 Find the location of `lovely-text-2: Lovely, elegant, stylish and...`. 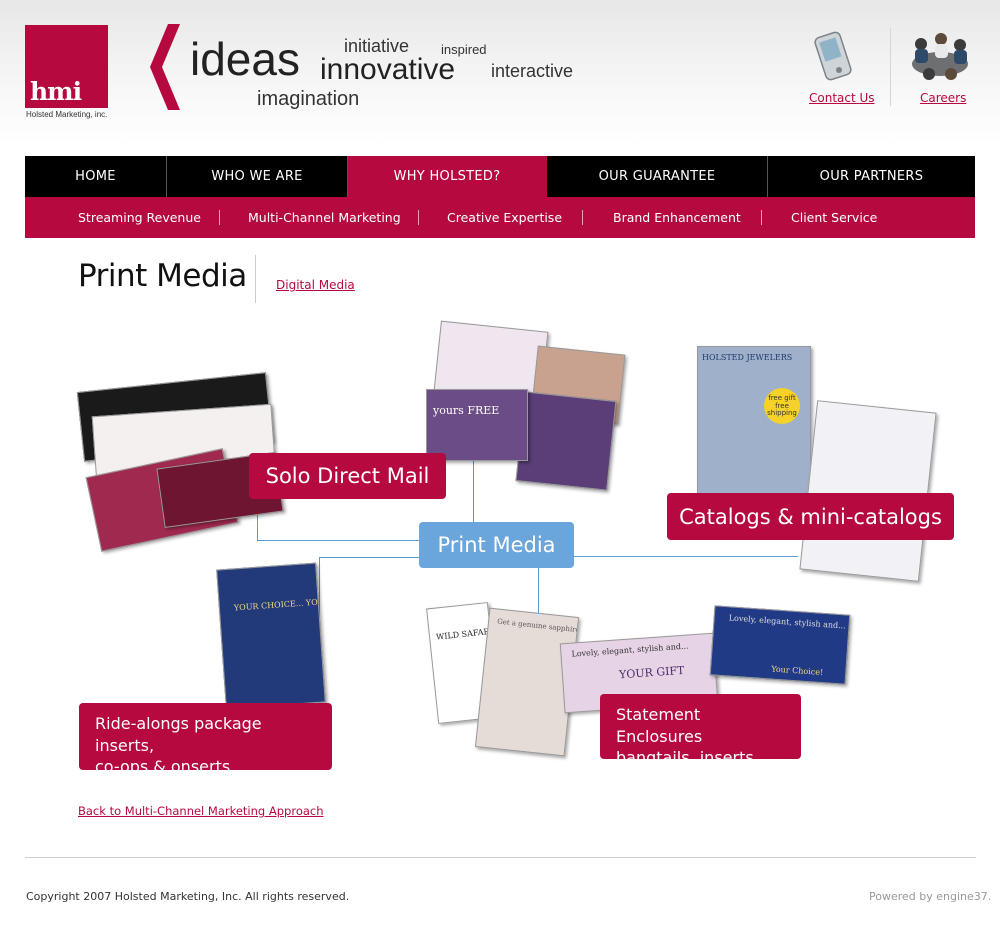

lovely-text-2: Lovely, elegant, stylish and... is located at coordinates (787, 622).